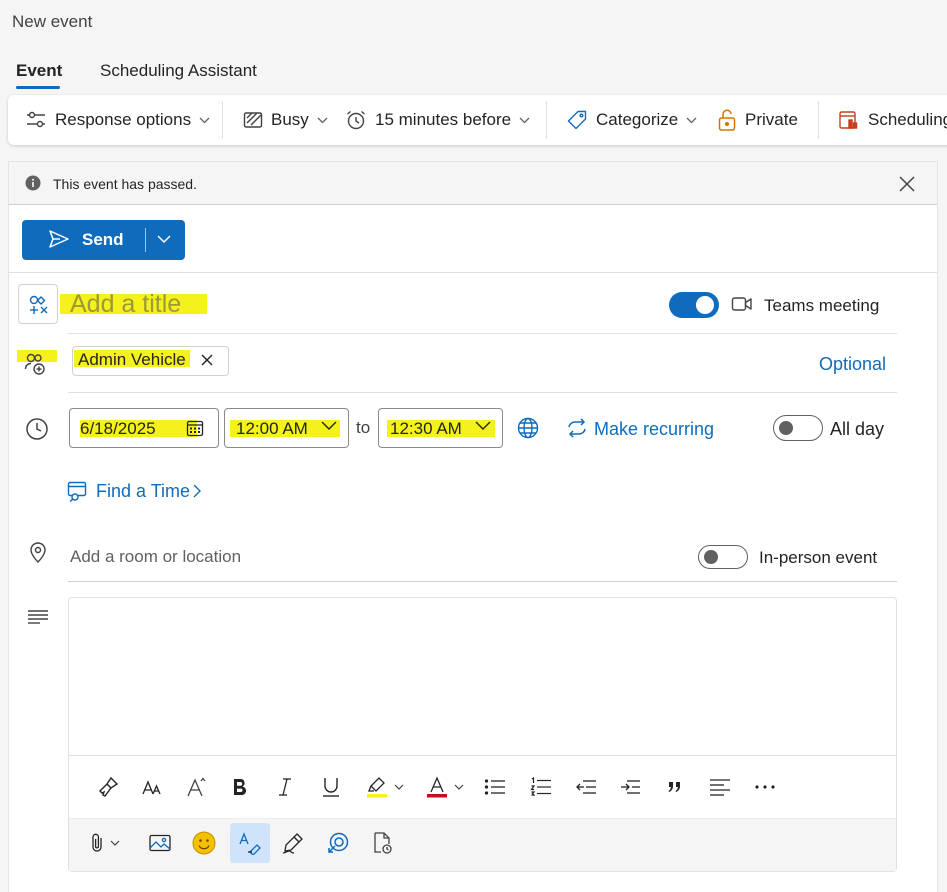 The height and width of the screenshot is (892, 947). I want to click on loop-components-button, so click(338, 843).